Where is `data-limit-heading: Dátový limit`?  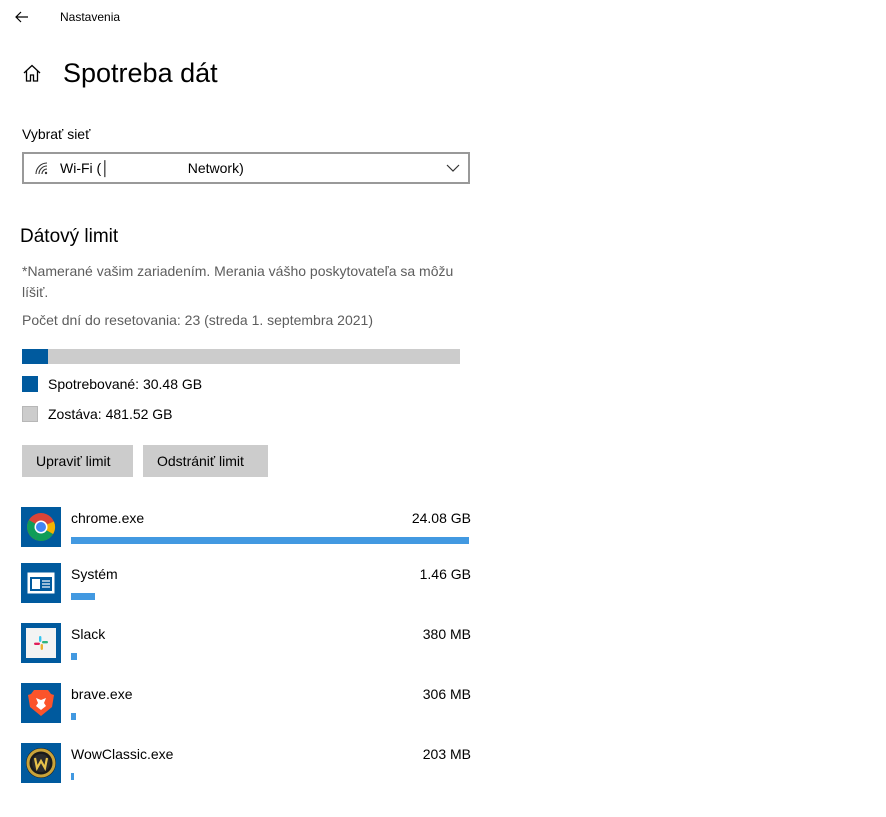
data-limit-heading: Dátový limit is located at coordinates (69, 236).